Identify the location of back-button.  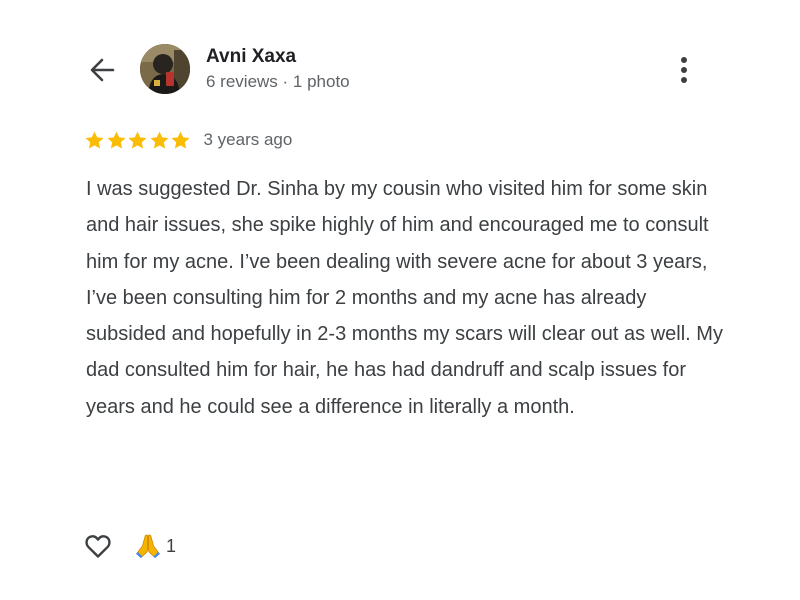
(102, 70).